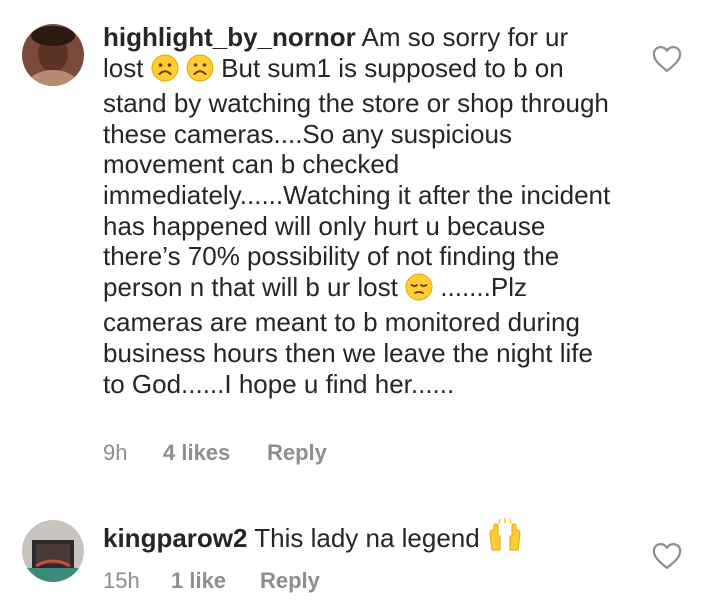  Describe the element at coordinates (505, 538) in the screenshot. I see `raising-hands-emoji` at that location.